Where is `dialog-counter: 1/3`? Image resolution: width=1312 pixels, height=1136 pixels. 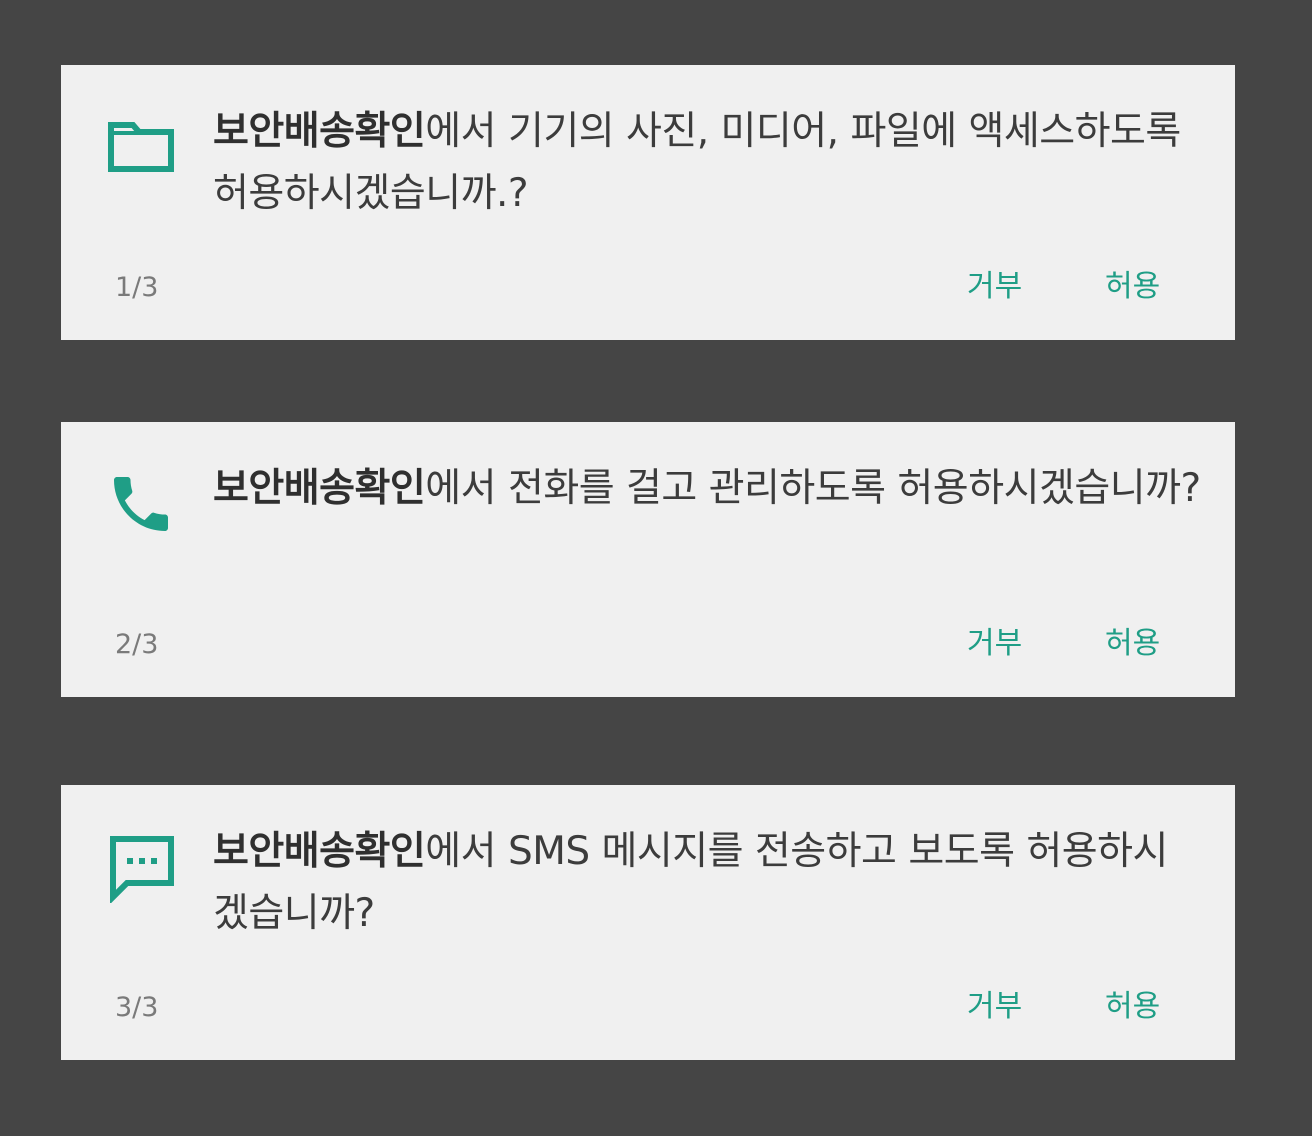 dialog-counter: 1/3 is located at coordinates (137, 287).